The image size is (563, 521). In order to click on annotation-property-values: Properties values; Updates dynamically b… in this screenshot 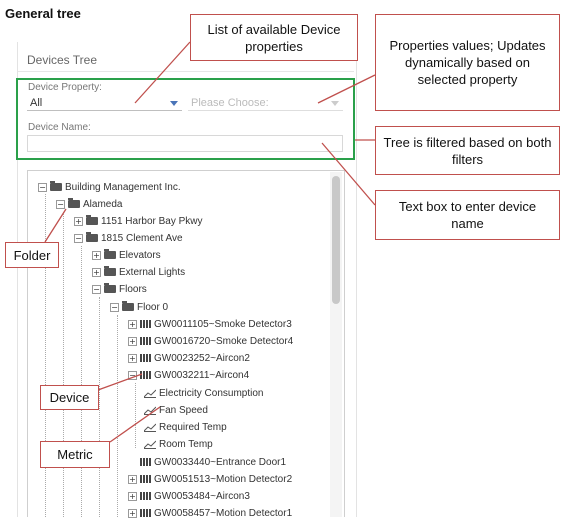, I will do `click(467, 62)`.